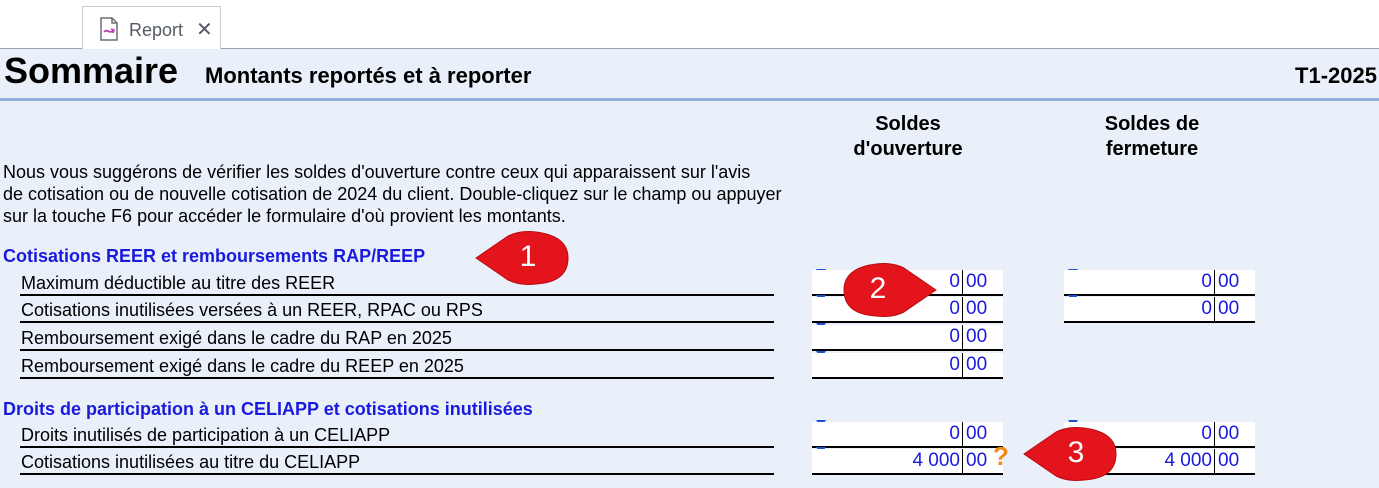 The height and width of the screenshot is (488, 1379). I want to click on callout-number: 1, so click(528, 256).